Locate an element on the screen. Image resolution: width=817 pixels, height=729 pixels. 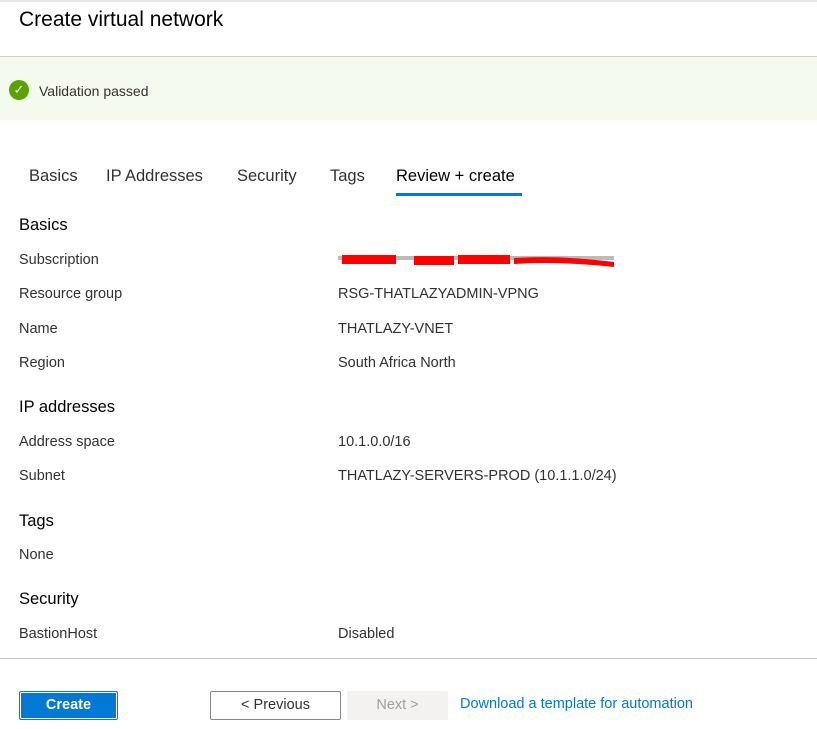
tab-tags: Tags is located at coordinates (347, 176).